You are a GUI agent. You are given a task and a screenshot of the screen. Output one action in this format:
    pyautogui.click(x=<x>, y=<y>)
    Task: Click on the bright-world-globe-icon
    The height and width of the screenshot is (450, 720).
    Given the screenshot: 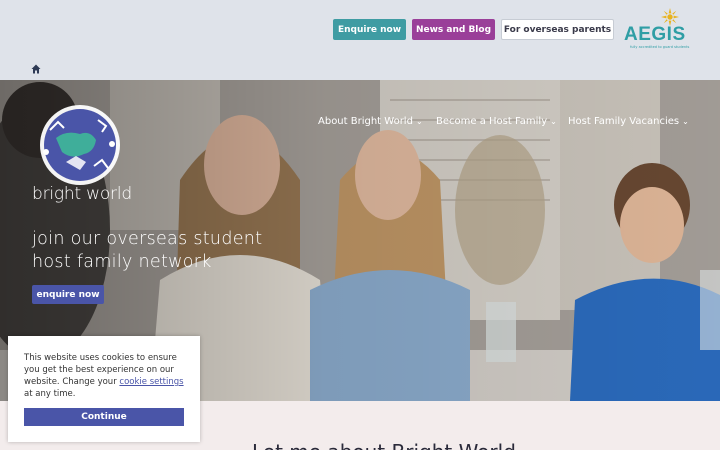 What is the action you would take?
    pyautogui.click(x=82, y=145)
    